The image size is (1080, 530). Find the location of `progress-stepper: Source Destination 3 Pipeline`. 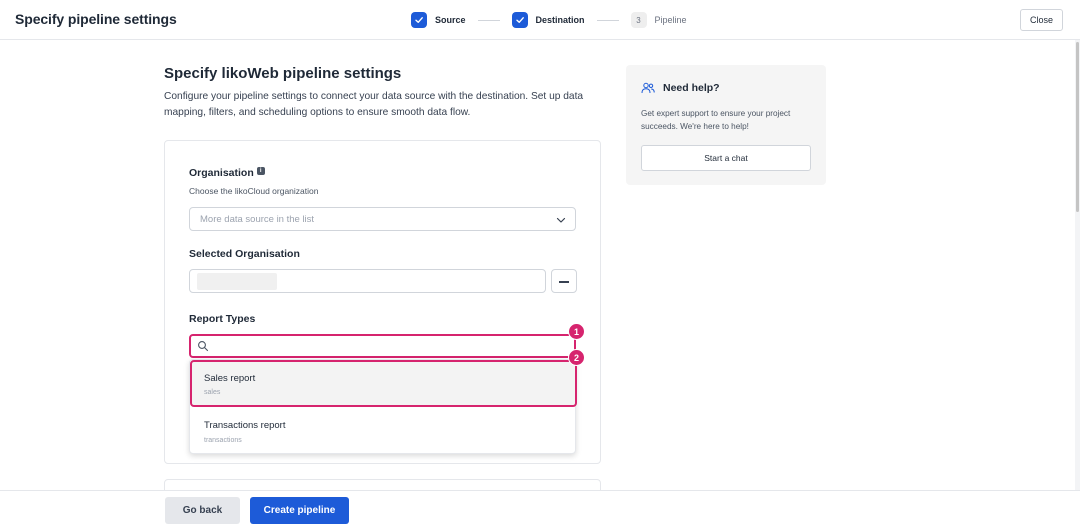

progress-stepper: Source Destination 3 Pipeline is located at coordinates (549, 20).